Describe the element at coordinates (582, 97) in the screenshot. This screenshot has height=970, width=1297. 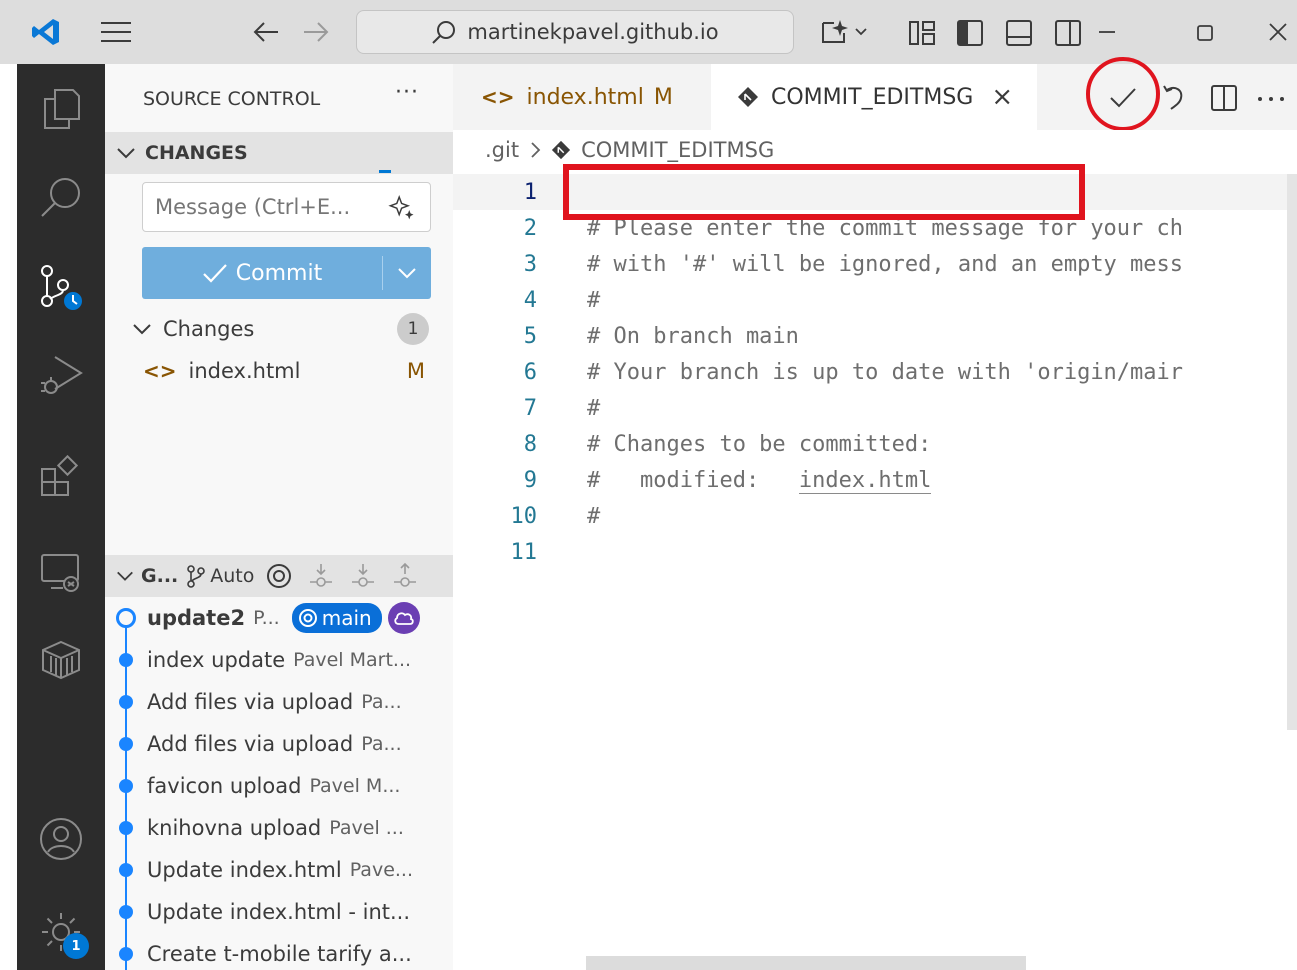
I see `tab-index-html: <> index.html M` at that location.